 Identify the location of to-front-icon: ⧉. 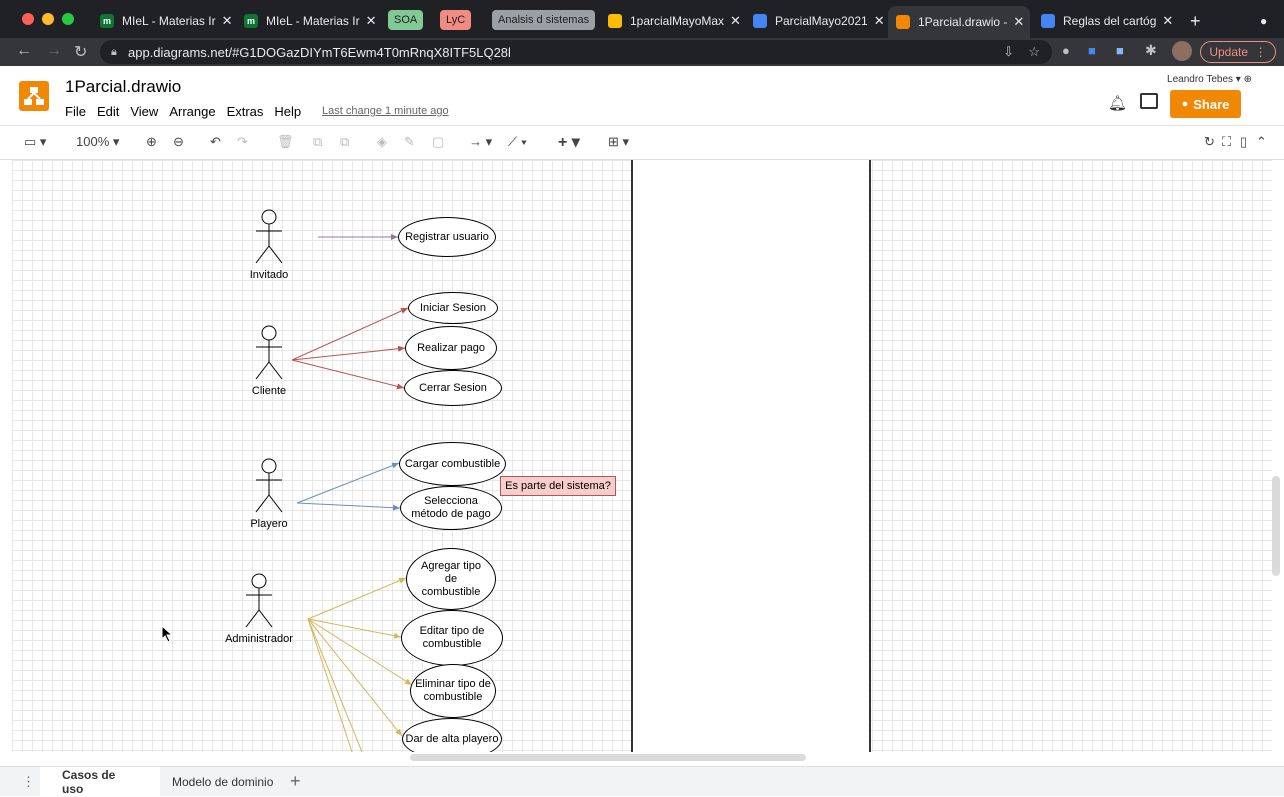
(317, 142).